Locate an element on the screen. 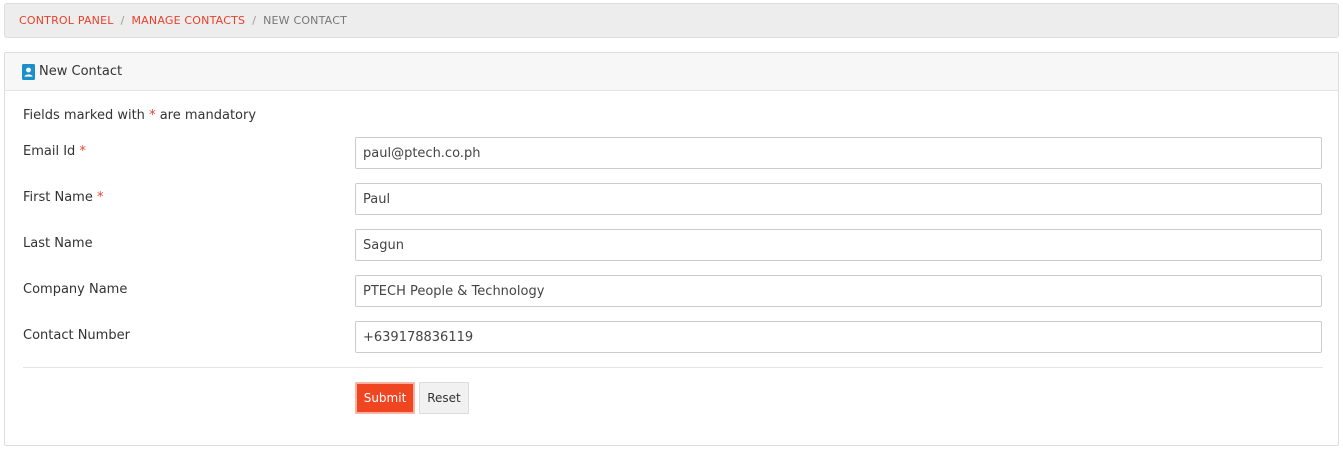 This screenshot has height=452, width=1343. email-input is located at coordinates (838, 153).